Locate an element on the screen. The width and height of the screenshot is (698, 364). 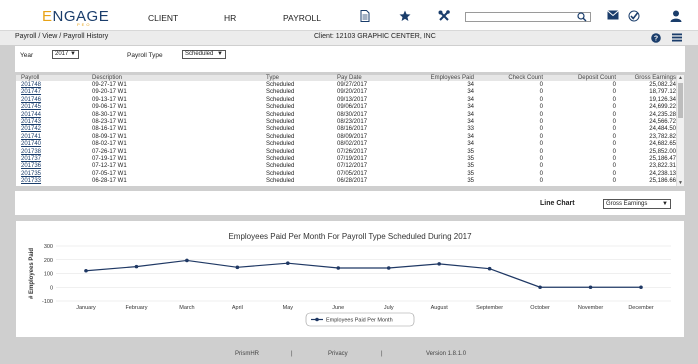
payroll-link: 201744 is located at coordinates (31, 115).